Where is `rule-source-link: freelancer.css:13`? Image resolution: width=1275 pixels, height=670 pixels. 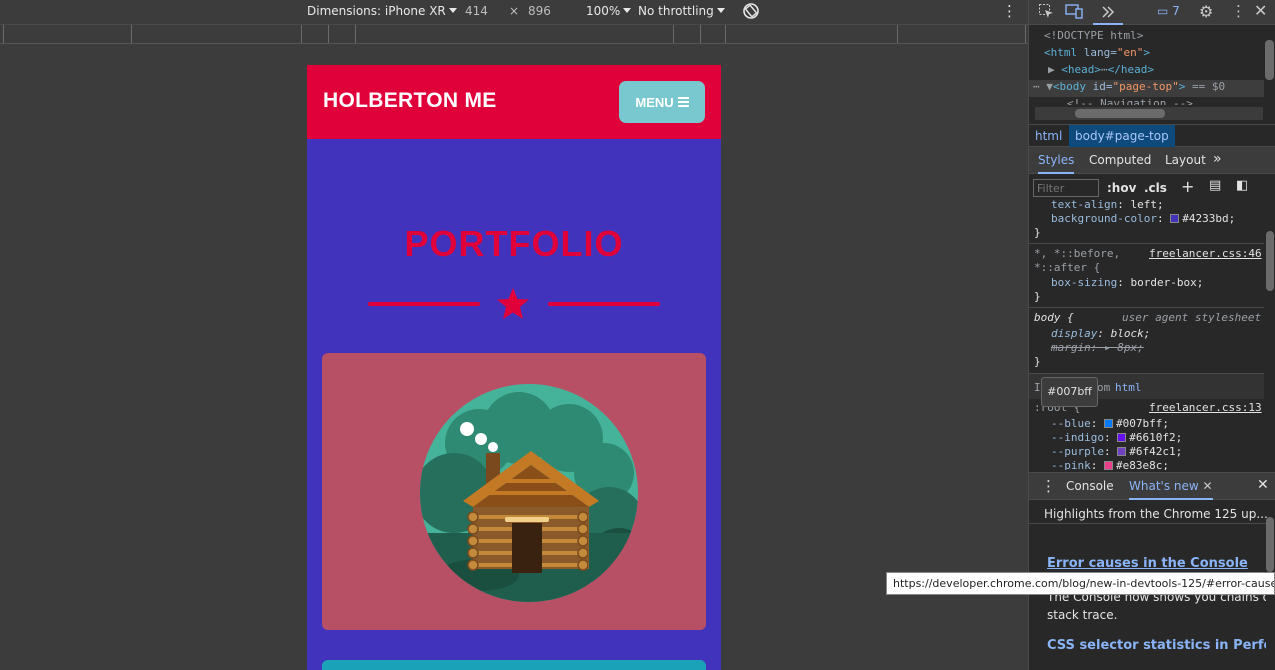 rule-source-link: freelancer.css:13 is located at coordinates (1205, 407).